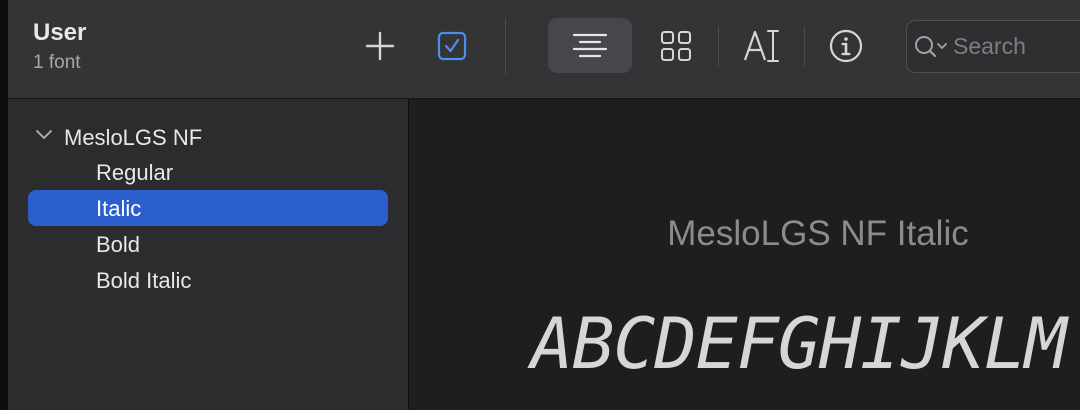  I want to click on sample-view-icon-wrap, so click(590, 46).